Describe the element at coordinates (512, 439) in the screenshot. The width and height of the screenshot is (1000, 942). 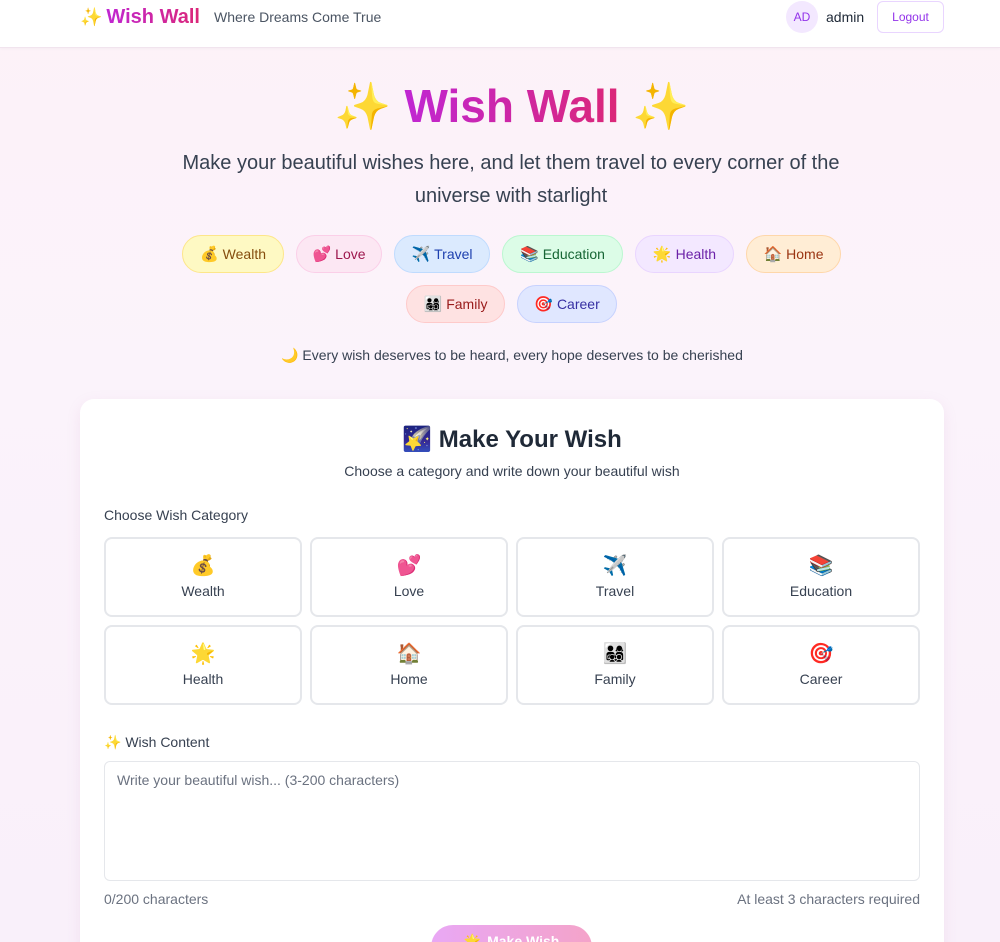
I see `form-title: 🌠 Make Your Wish` at that location.